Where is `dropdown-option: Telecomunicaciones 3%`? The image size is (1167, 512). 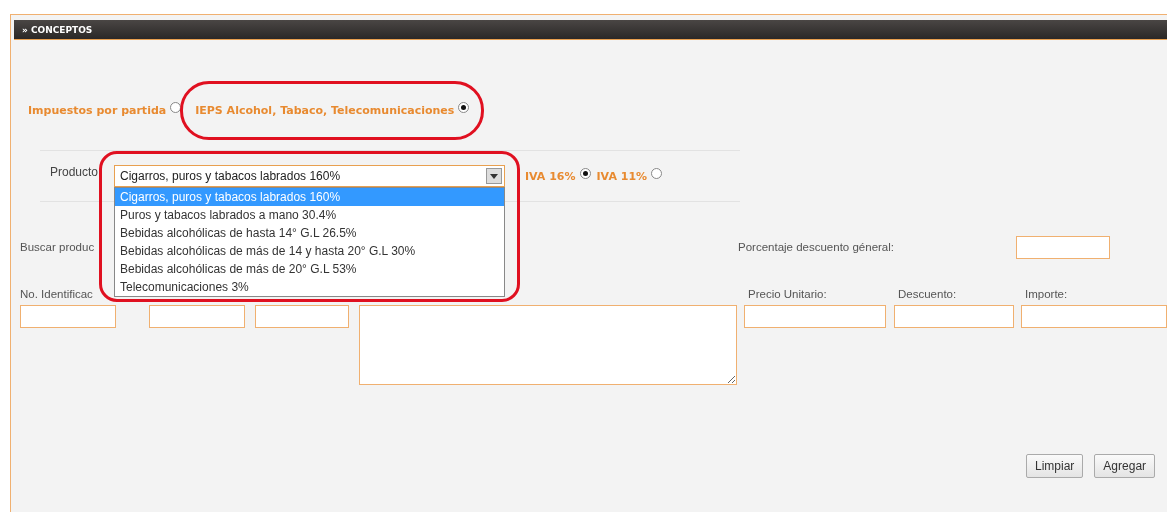 dropdown-option: Telecomunicaciones 3% is located at coordinates (309, 287).